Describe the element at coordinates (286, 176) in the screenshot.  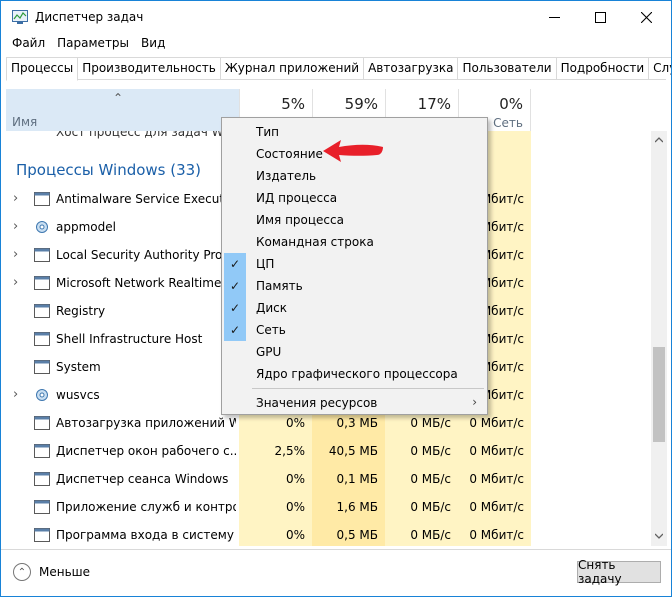
I see `menu-item-label: Издатель` at that location.